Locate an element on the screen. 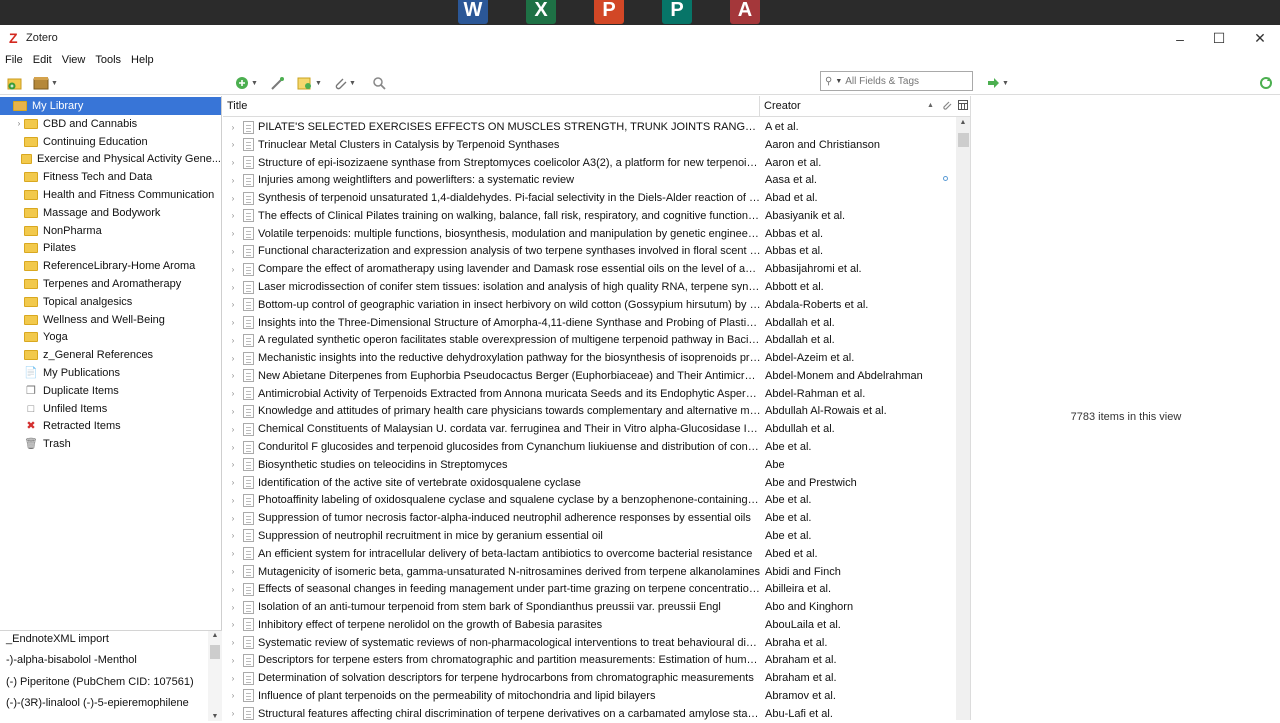  tag-scrollbar: ▲ ▼ is located at coordinates (215, 676).